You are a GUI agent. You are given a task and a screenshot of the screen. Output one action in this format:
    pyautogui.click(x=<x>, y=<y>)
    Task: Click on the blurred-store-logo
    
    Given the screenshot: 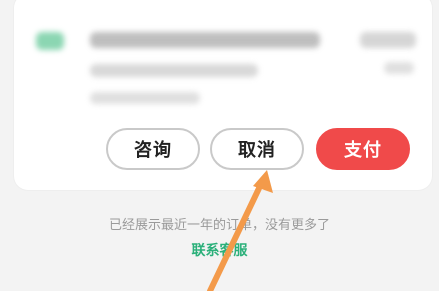 What is the action you would take?
    pyautogui.click(x=50, y=41)
    